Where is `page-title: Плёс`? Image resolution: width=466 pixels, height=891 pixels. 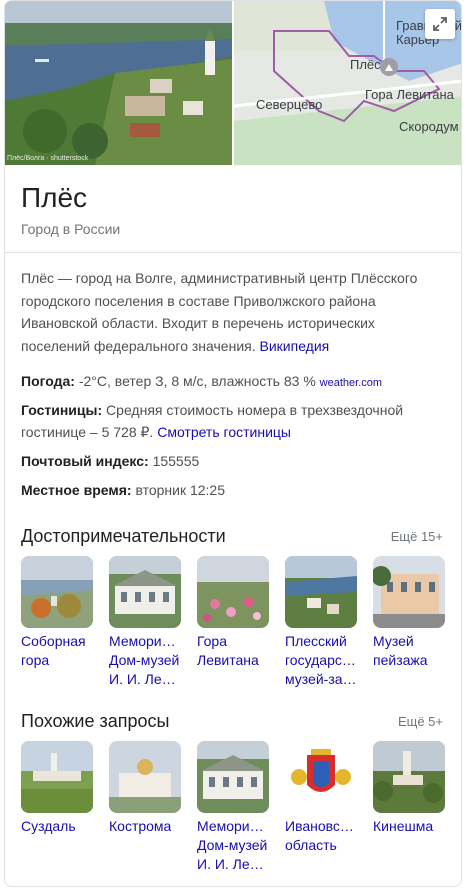 page-title: Плёс is located at coordinates (54, 197).